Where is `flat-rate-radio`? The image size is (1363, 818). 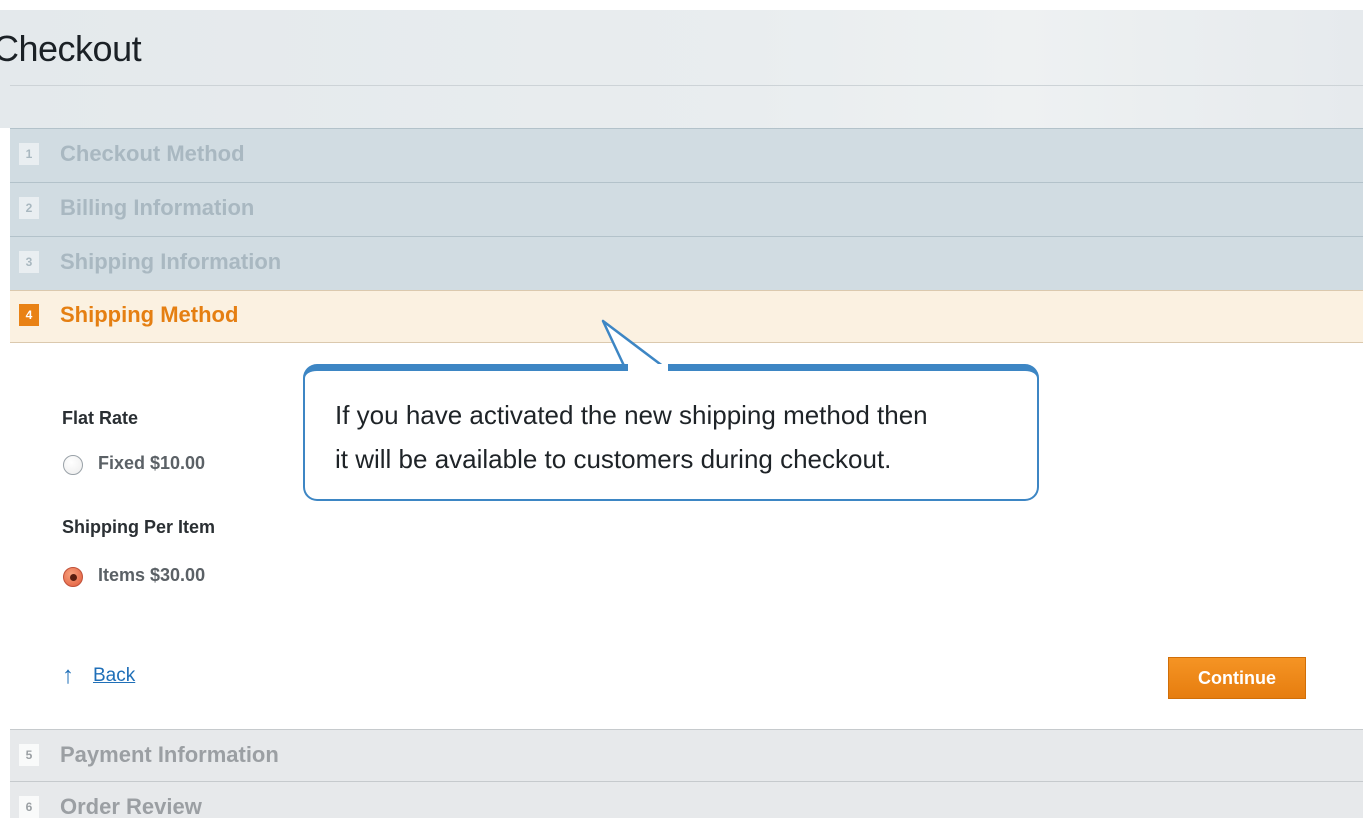 flat-rate-radio is located at coordinates (73, 465).